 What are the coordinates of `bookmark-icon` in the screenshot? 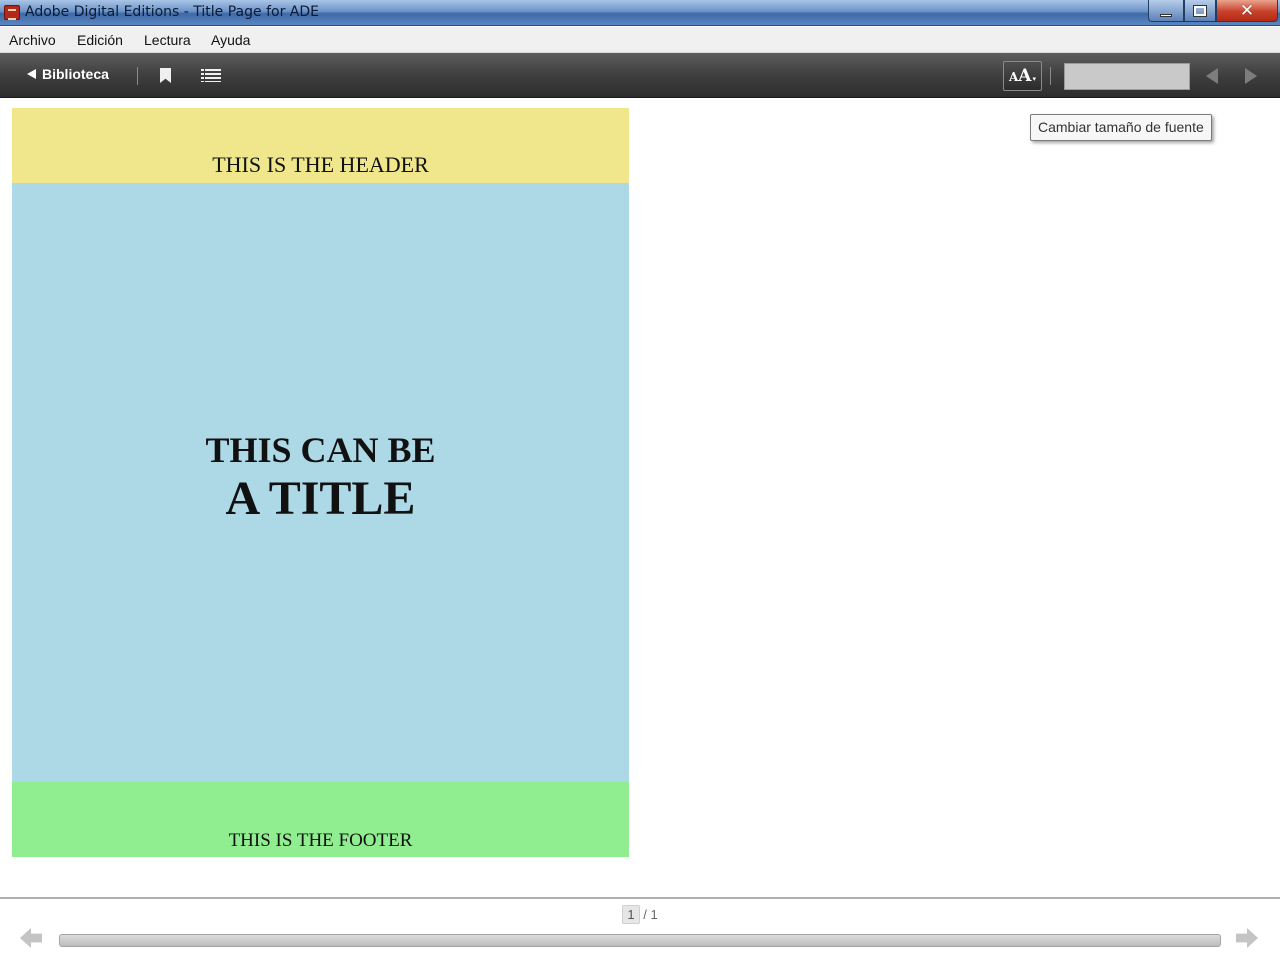 It's located at (165, 75).